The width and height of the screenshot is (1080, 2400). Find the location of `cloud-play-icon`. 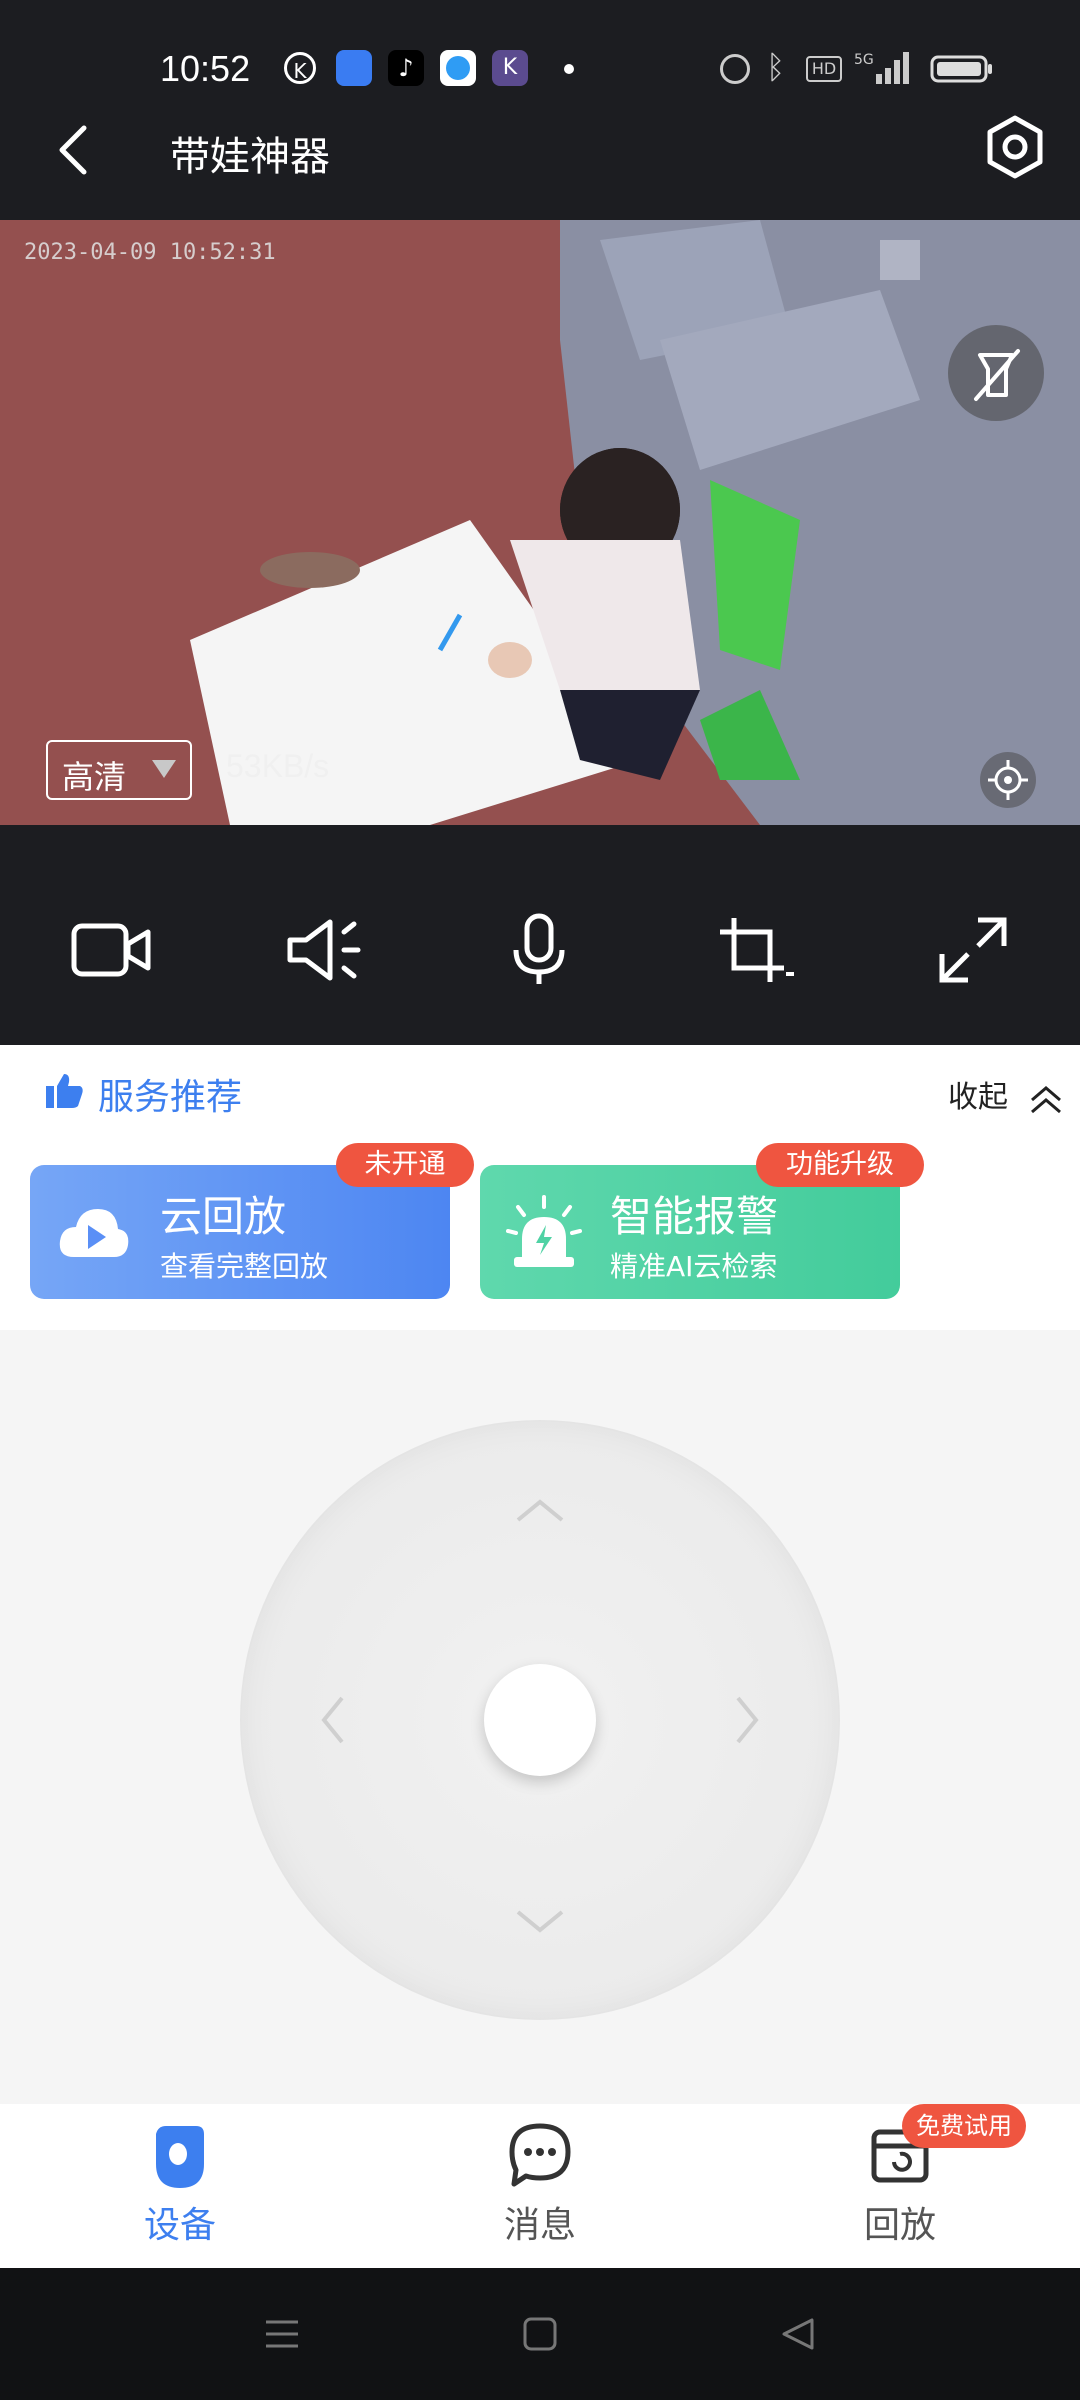

cloud-play-icon is located at coordinates (94, 1233).